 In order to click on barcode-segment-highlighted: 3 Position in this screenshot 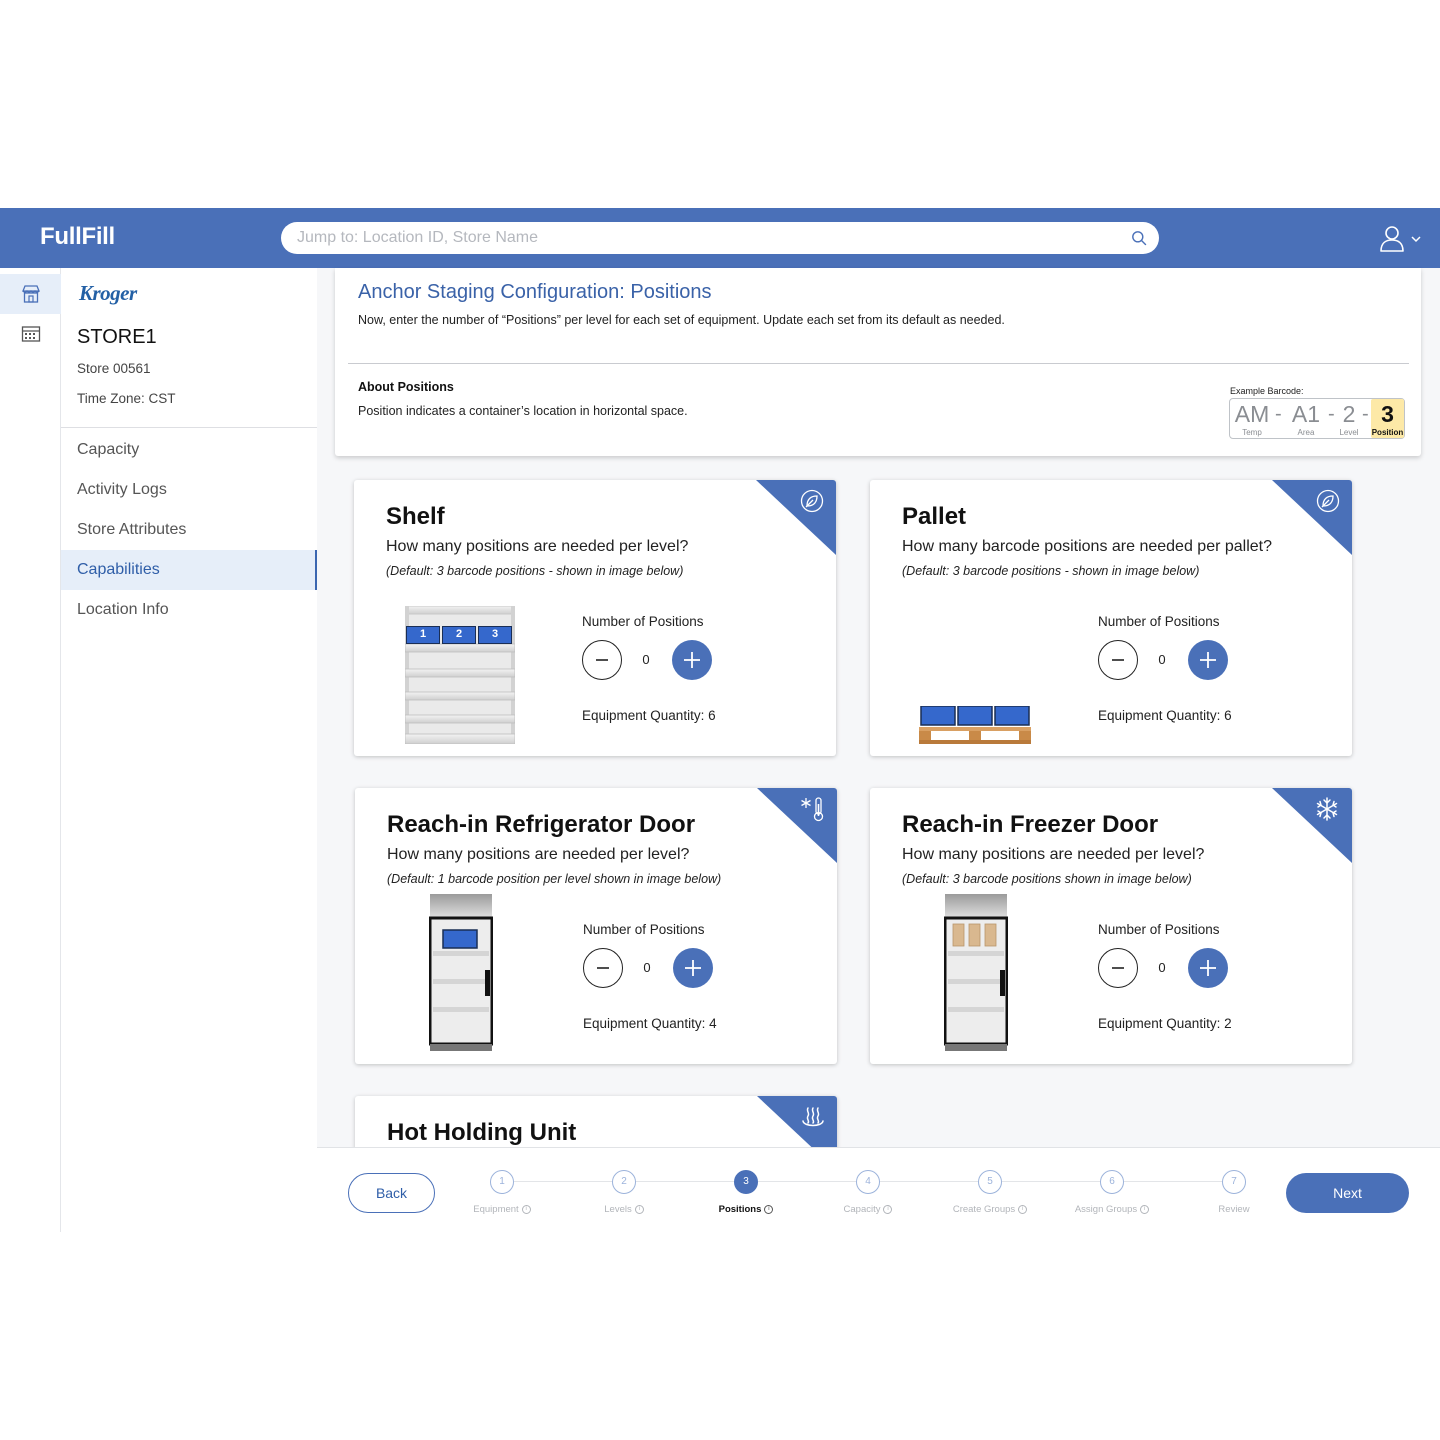, I will do `click(1387, 418)`.